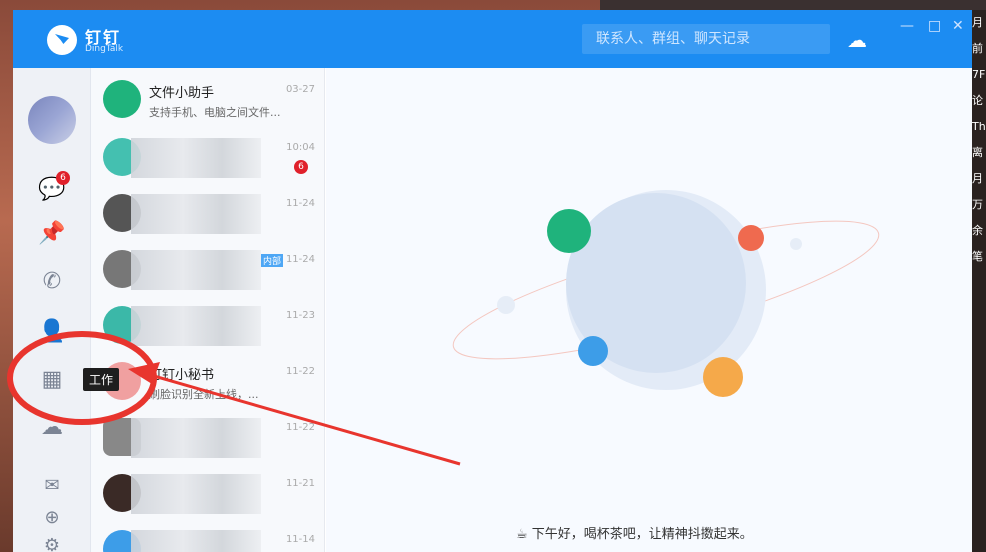 This screenshot has width=986, height=552. Describe the element at coordinates (300, 89) in the screenshot. I see `conversation-time: 03-27` at that location.